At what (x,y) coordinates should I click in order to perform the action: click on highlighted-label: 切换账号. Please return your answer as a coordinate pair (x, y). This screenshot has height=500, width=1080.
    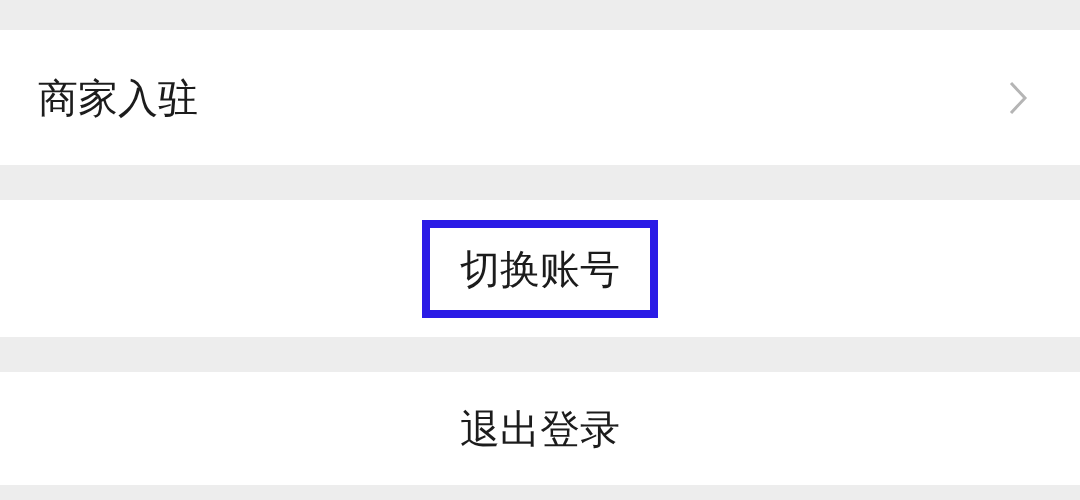
    Looking at the image, I should click on (540, 268).